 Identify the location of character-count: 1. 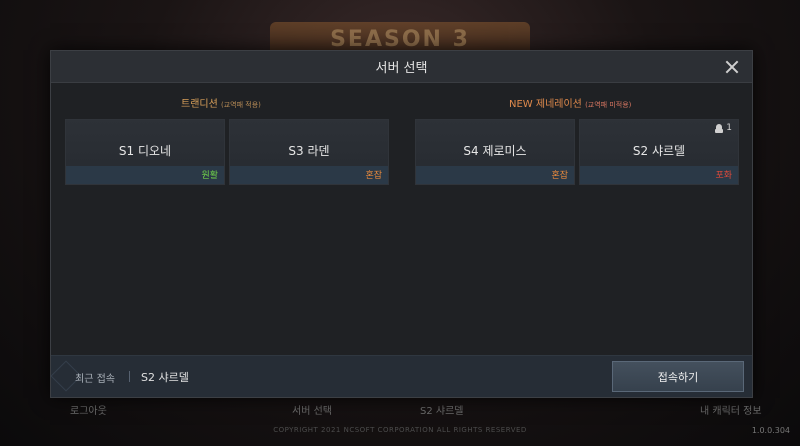
(729, 128).